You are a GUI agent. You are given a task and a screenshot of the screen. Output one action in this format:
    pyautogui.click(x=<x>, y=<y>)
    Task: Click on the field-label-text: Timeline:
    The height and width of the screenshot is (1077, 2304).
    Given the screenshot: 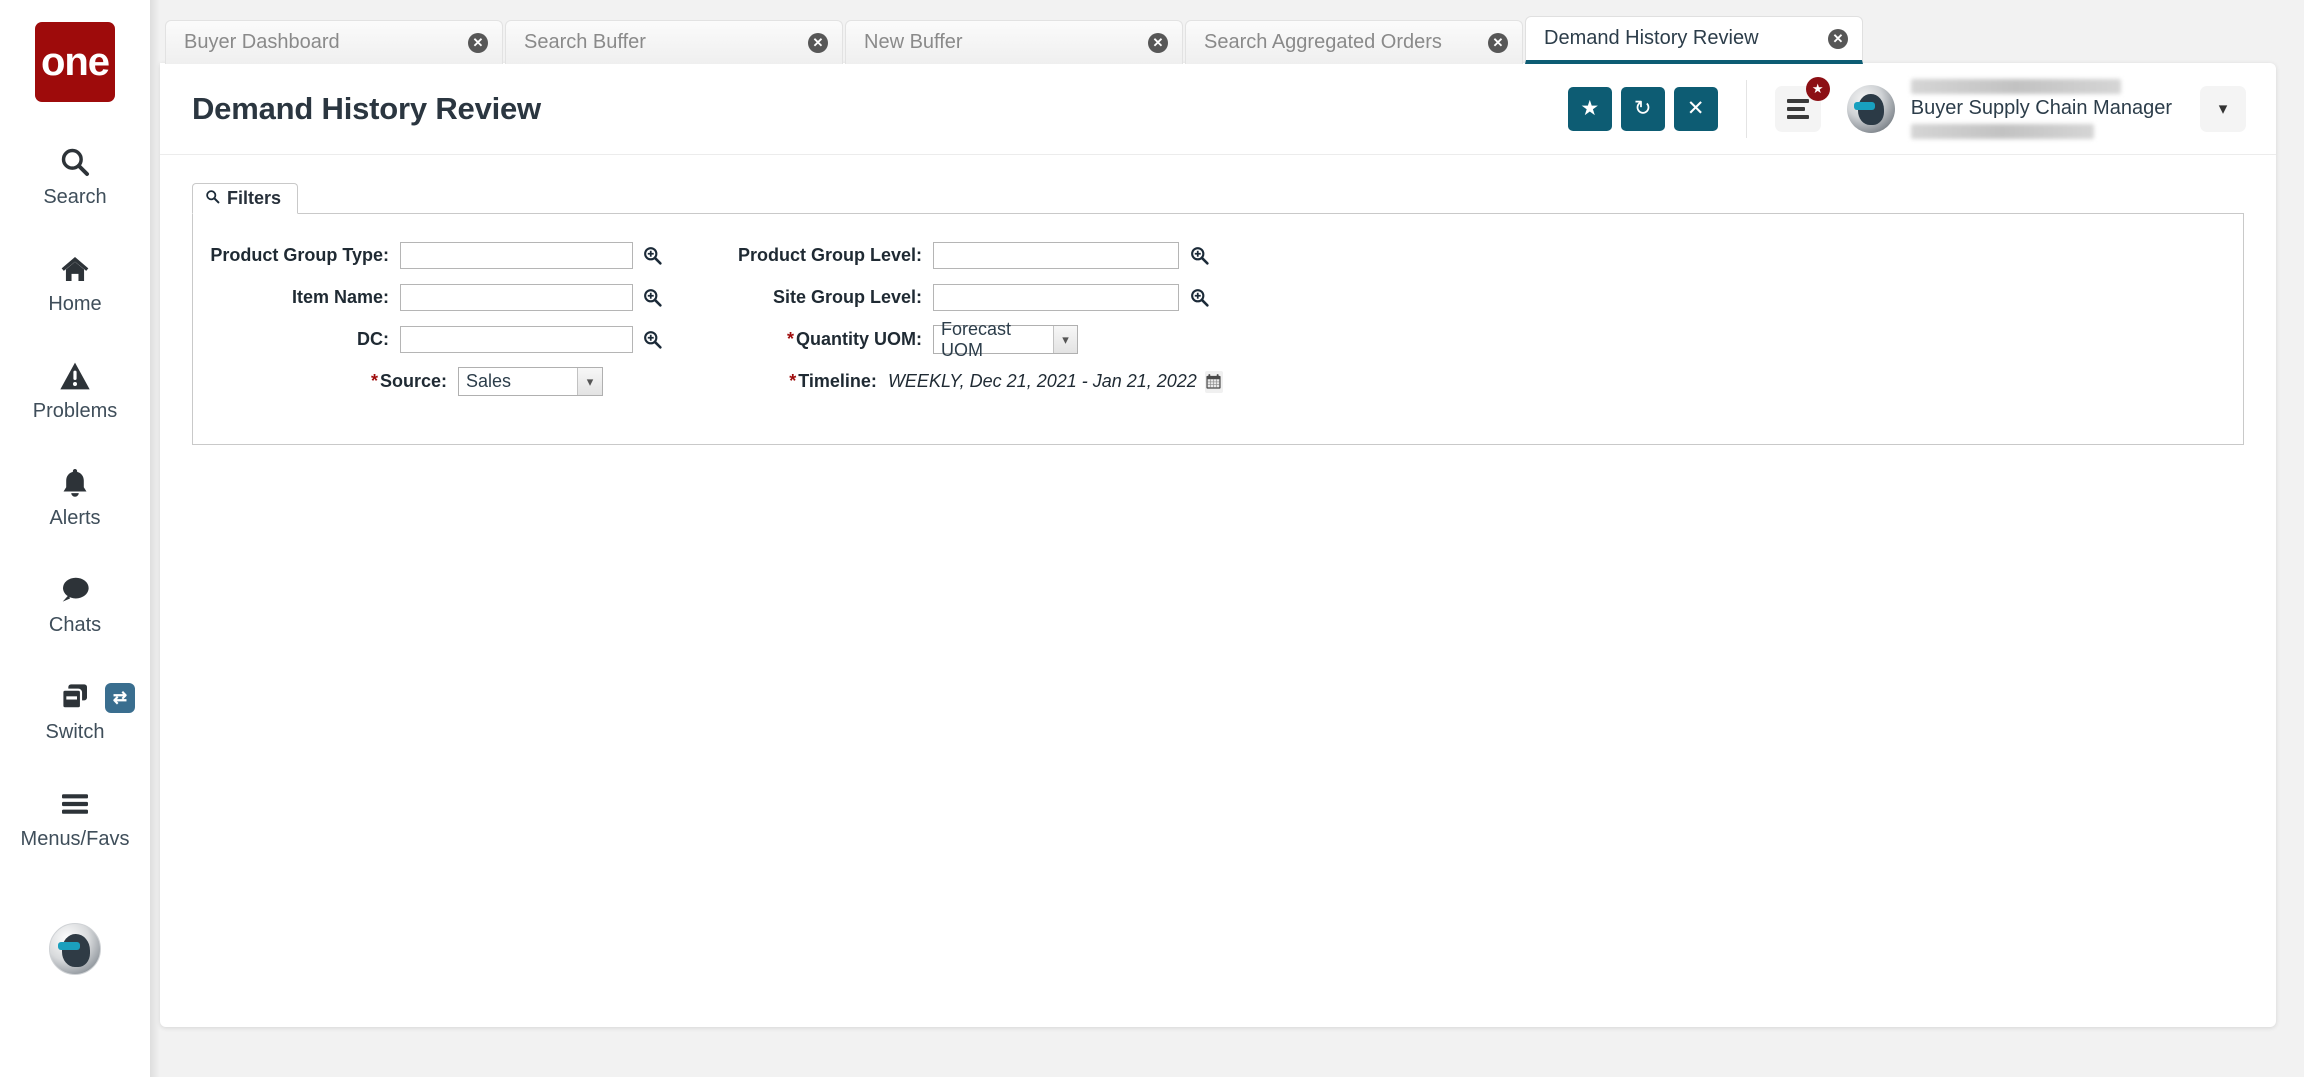 What is the action you would take?
    pyautogui.click(x=837, y=381)
    